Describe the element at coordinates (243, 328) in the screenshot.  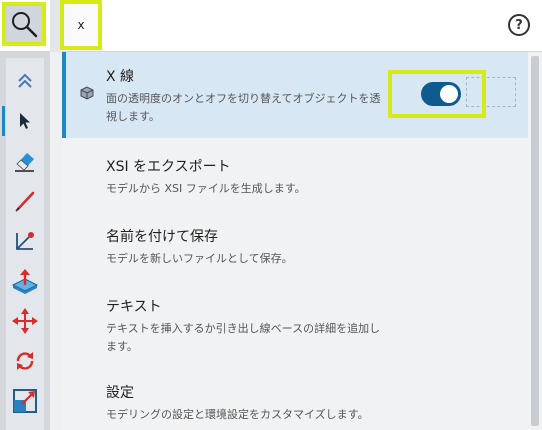
I see `menu-item-desc-line1: テキストを挿入するか引き出し線ベースの詳細を追加し` at that location.